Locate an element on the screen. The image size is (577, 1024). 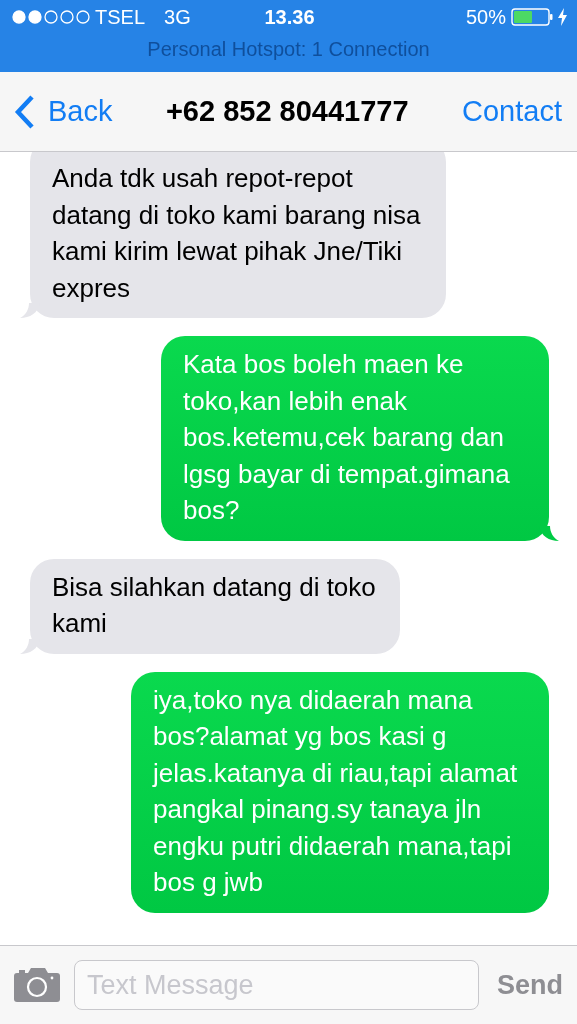
message-bubble: Kata bos boleh maen ke toko,kan lebih enak bos.ketemu,cek barang dan lgsg bayar di tempat.gimana bos? is located at coordinates (355, 438).